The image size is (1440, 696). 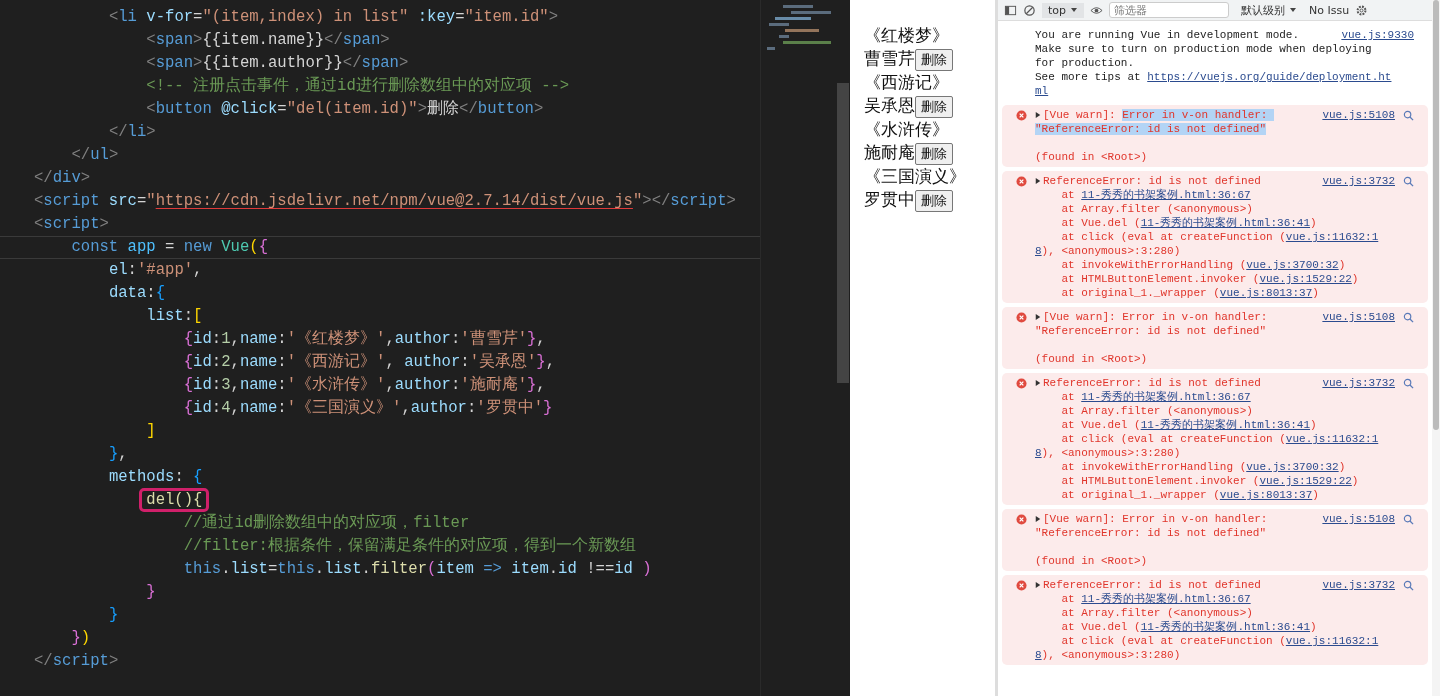 I want to click on settings-icon, so click(x=1362, y=10).